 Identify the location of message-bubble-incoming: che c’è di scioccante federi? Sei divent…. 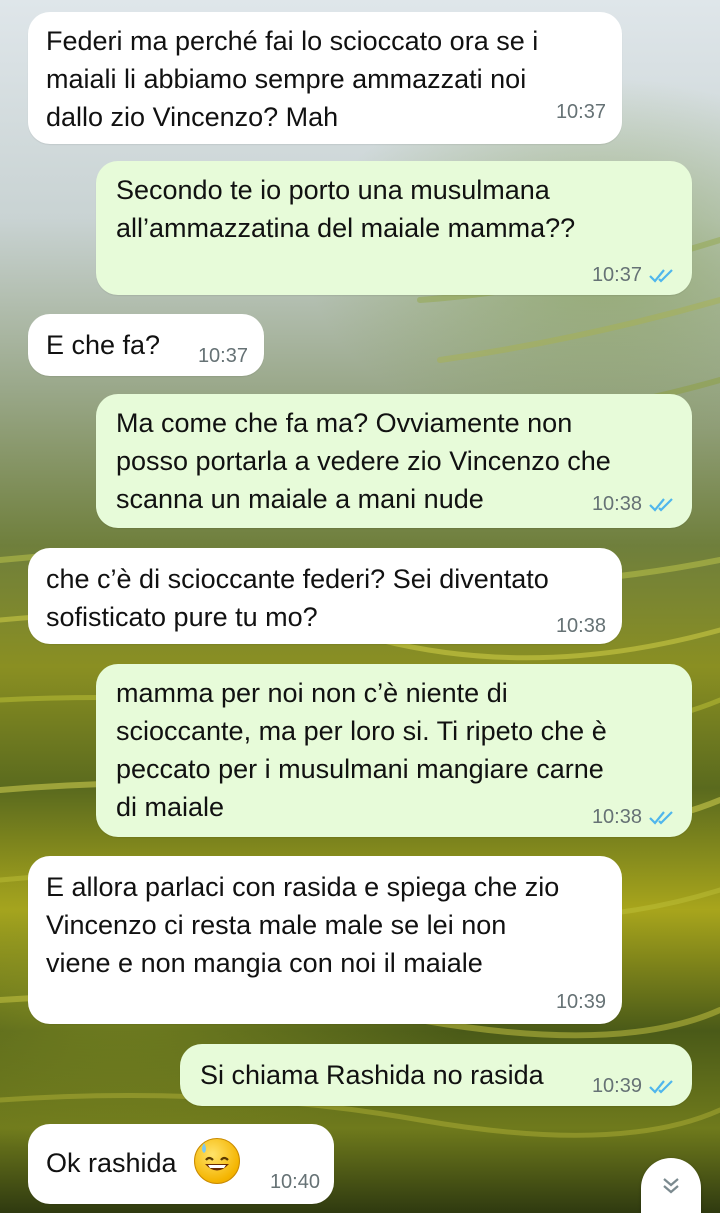
(325, 596).